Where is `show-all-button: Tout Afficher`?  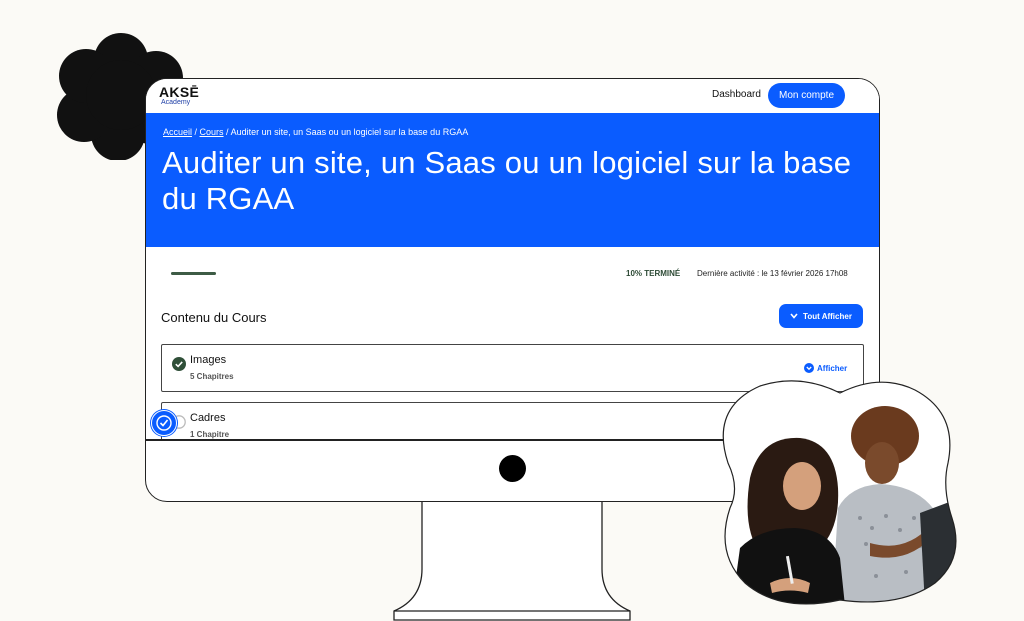
show-all-button: Tout Afficher is located at coordinates (821, 316).